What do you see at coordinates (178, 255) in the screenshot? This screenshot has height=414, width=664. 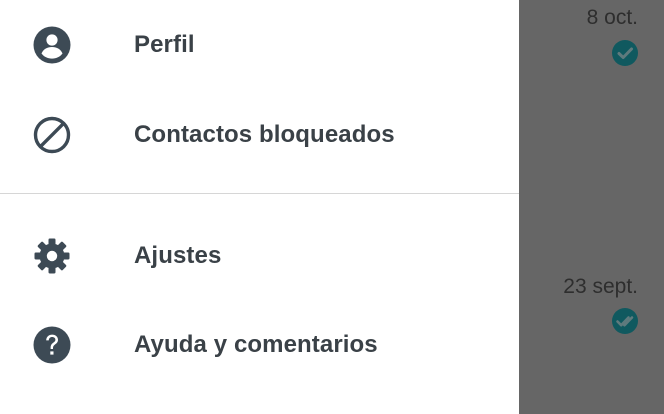 I see `menu-item-label: Ajustes` at bounding box center [178, 255].